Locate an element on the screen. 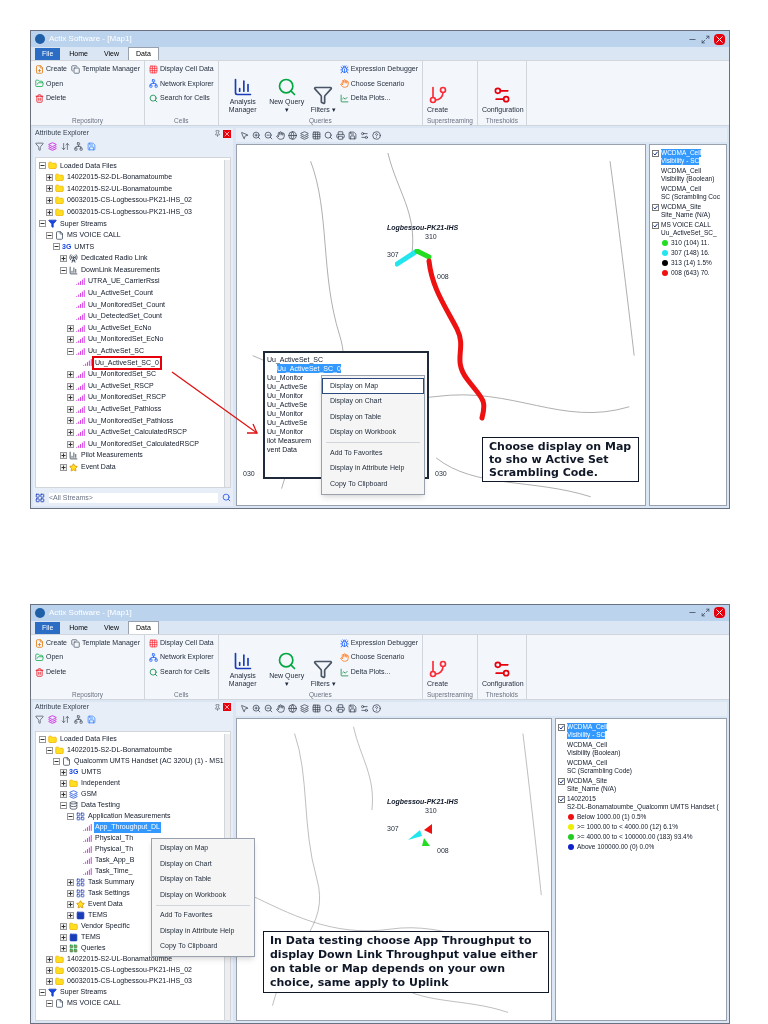 The width and height of the screenshot is (768, 1024). callout-note: In Data testing choose App Throughput to display Down Link Throughput value either on table or Map depends on your own choice, same apply to Uplink is located at coordinates (406, 961).